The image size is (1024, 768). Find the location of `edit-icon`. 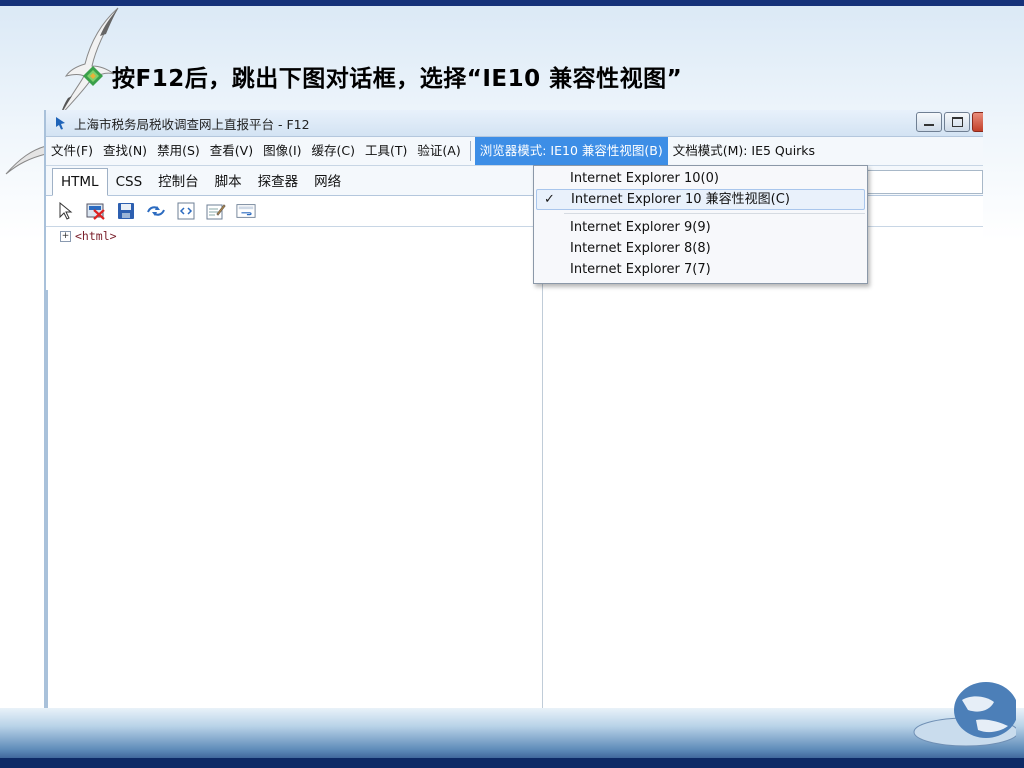

edit-icon is located at coordinates (216, 211).